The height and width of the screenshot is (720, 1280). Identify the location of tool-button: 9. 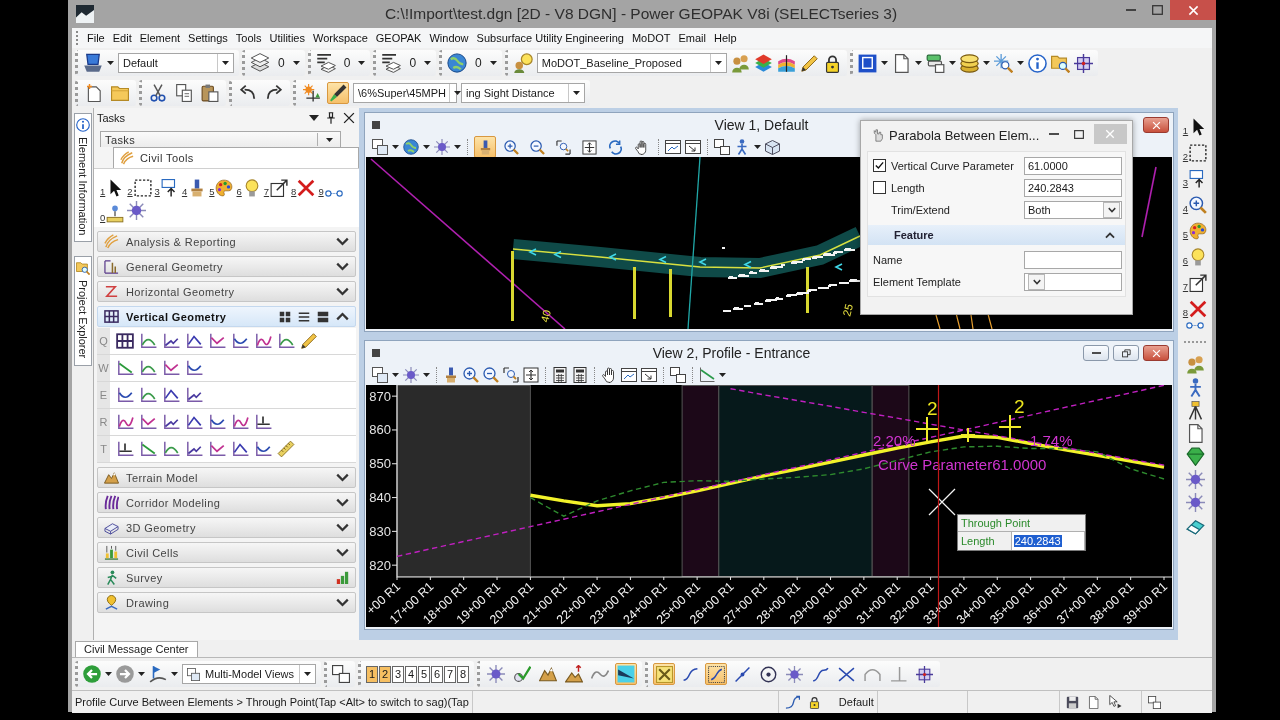
(330, 186).